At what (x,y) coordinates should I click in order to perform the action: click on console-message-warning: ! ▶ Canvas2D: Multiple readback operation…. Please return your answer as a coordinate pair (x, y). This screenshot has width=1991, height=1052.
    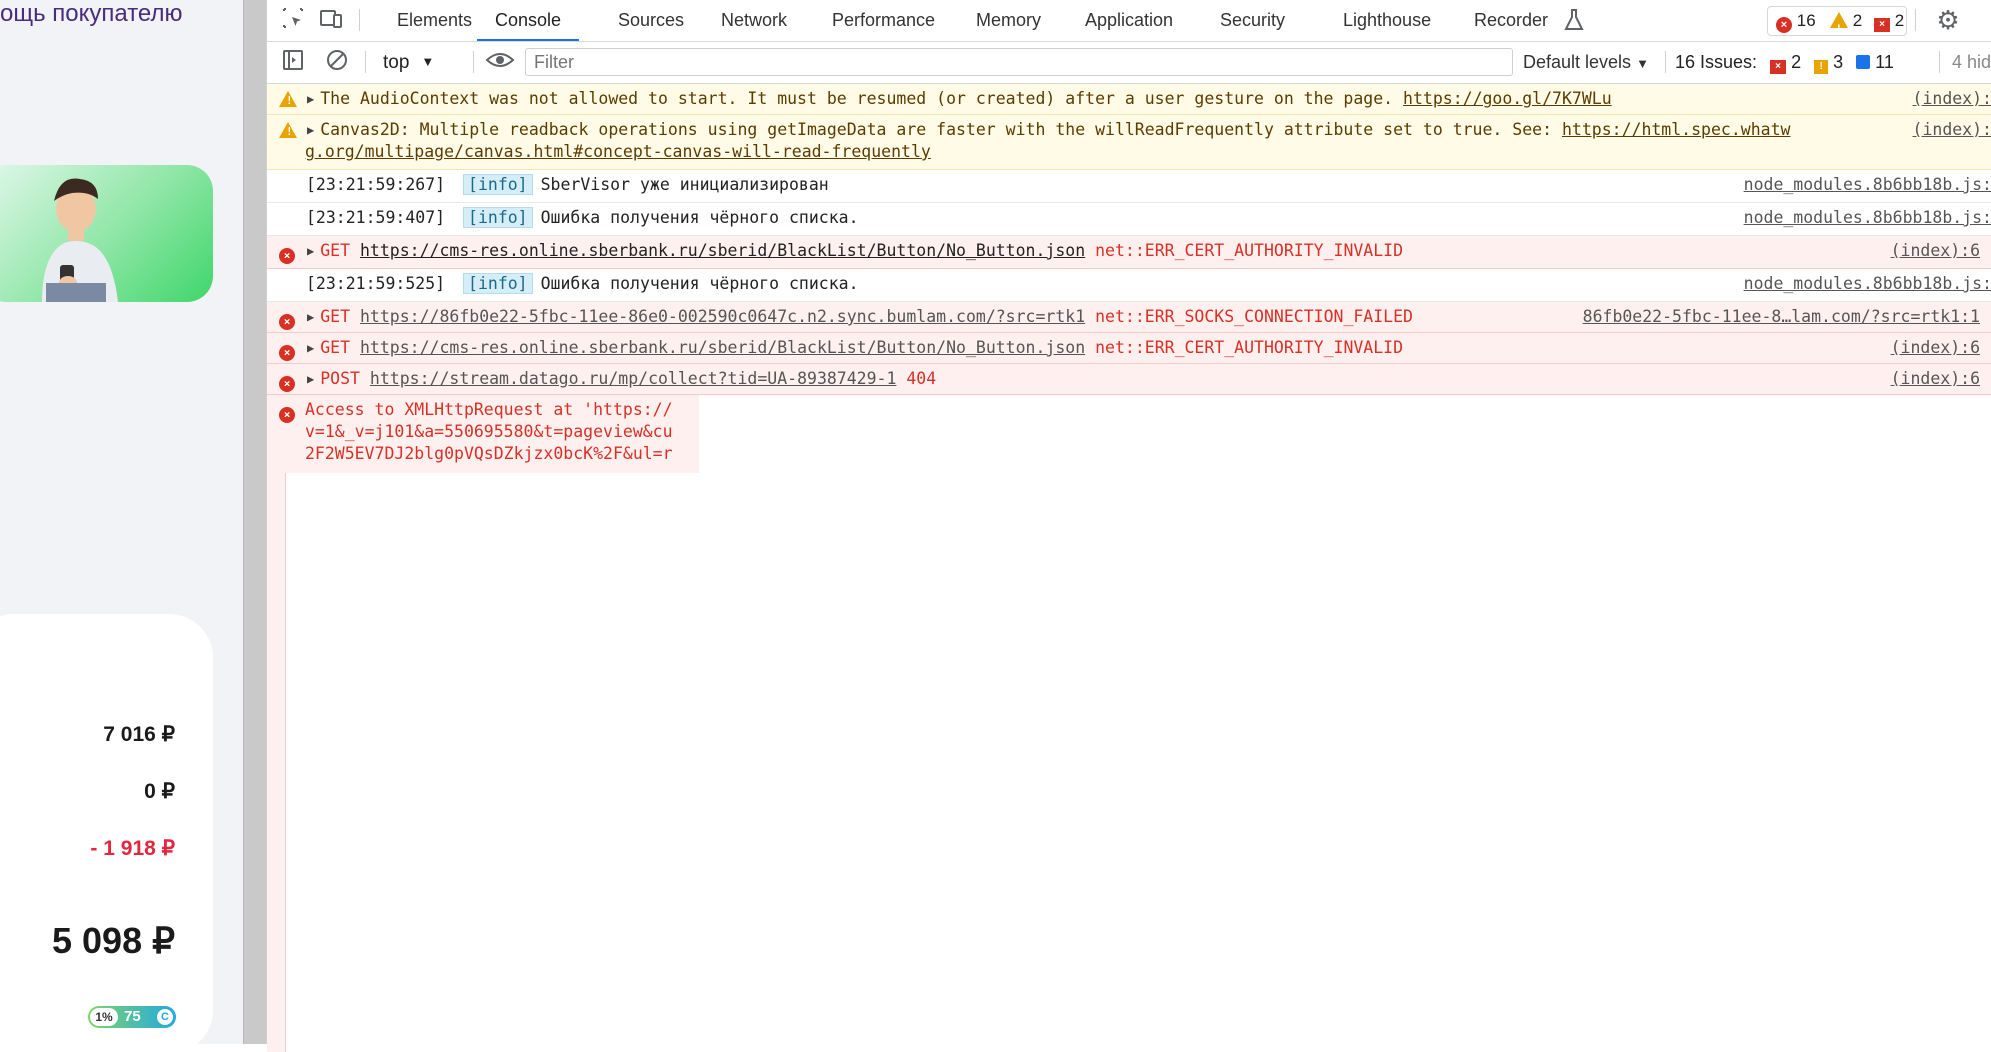
    Looking at the image, I should click on (1129, 142).